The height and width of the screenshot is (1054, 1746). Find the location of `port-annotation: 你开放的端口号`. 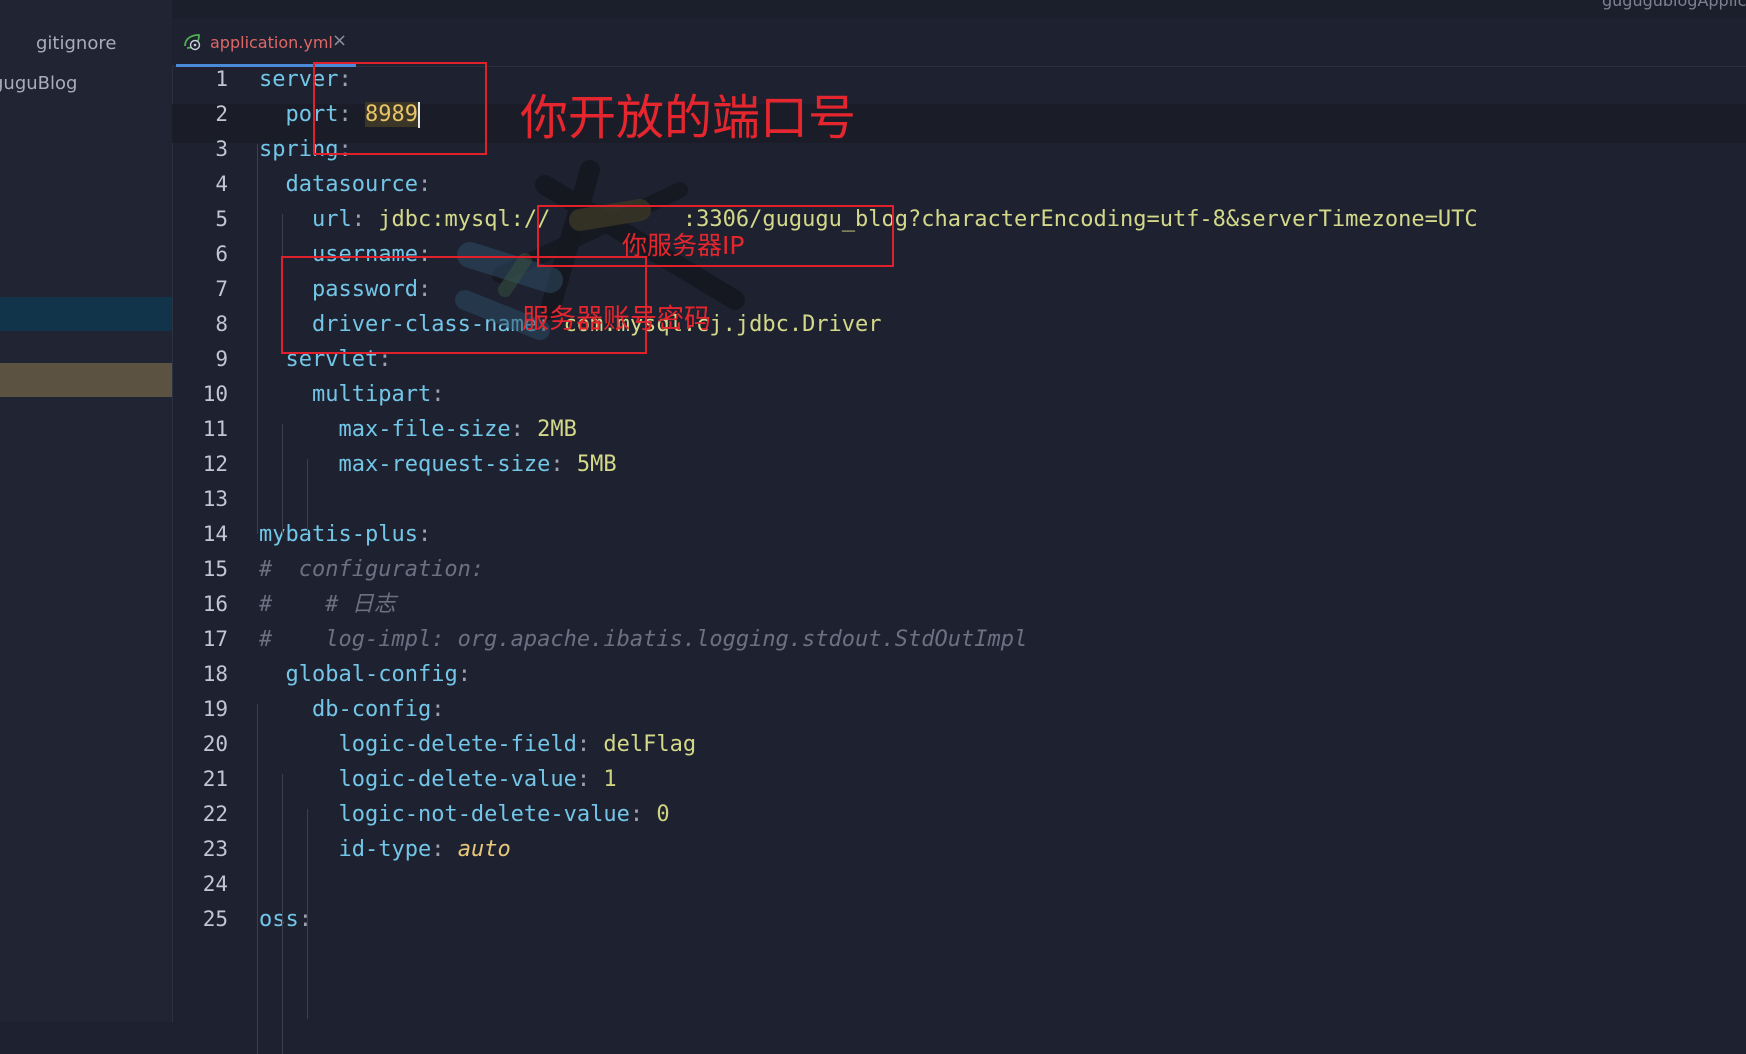

port-annotation: 你开放的端口号 is located at coordinates (688, 118).